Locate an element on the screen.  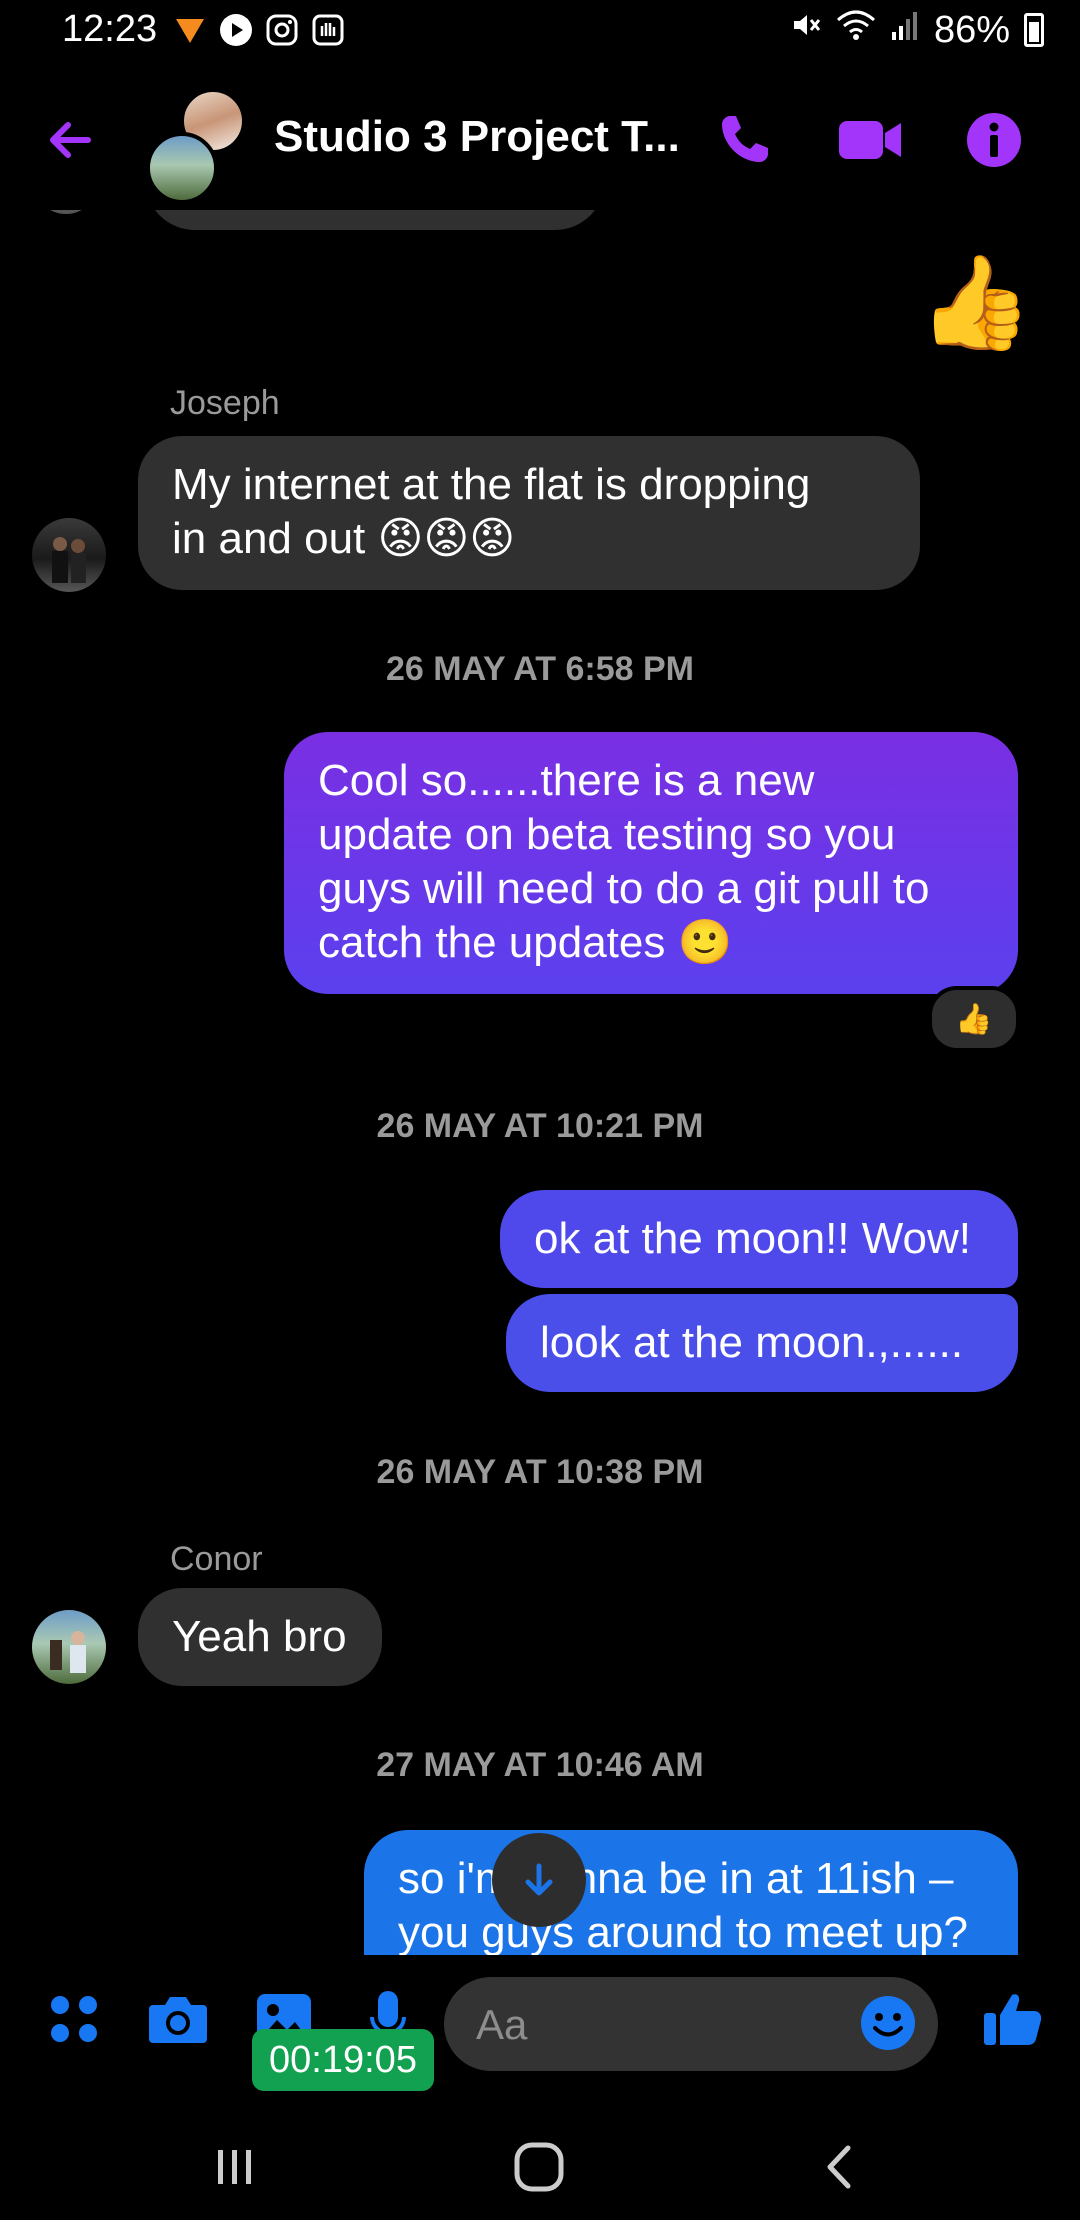
emoji-button is located at coordinates (888, 2023).